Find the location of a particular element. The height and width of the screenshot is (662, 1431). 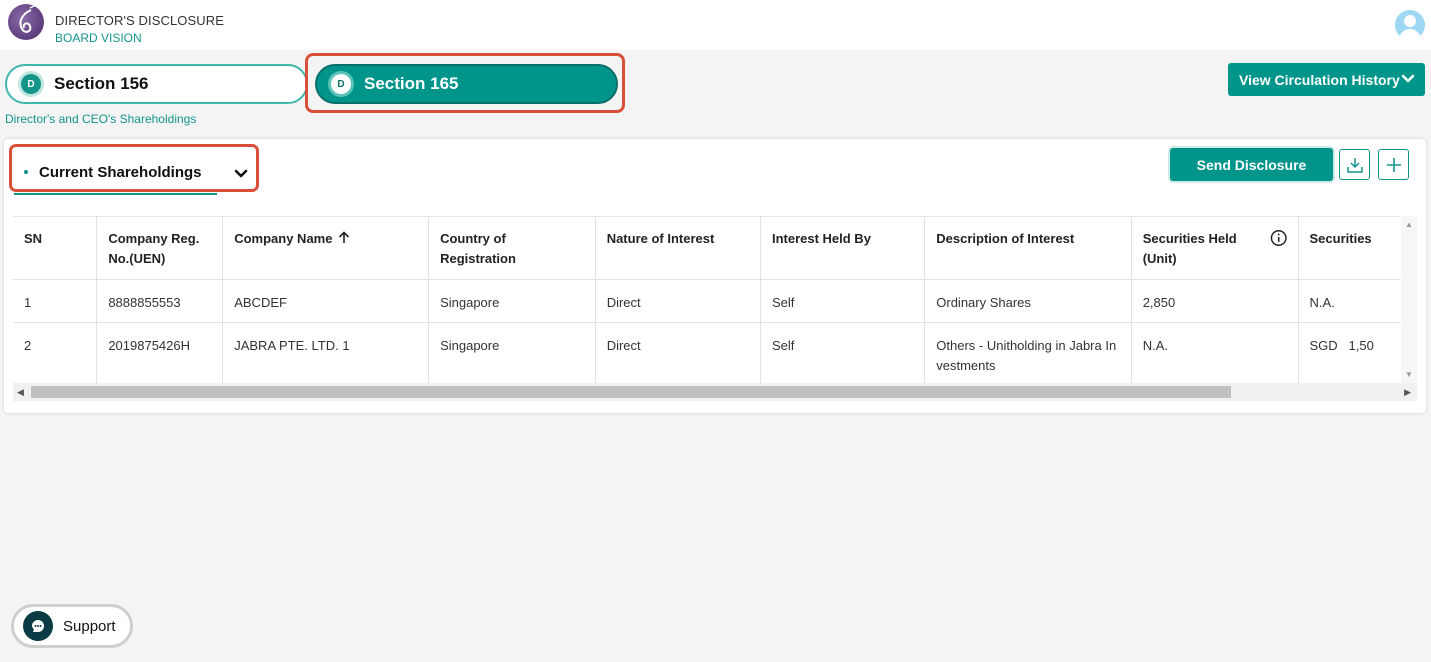

scroll-right-icon: ▶ is located at coordinates (1407, 392).